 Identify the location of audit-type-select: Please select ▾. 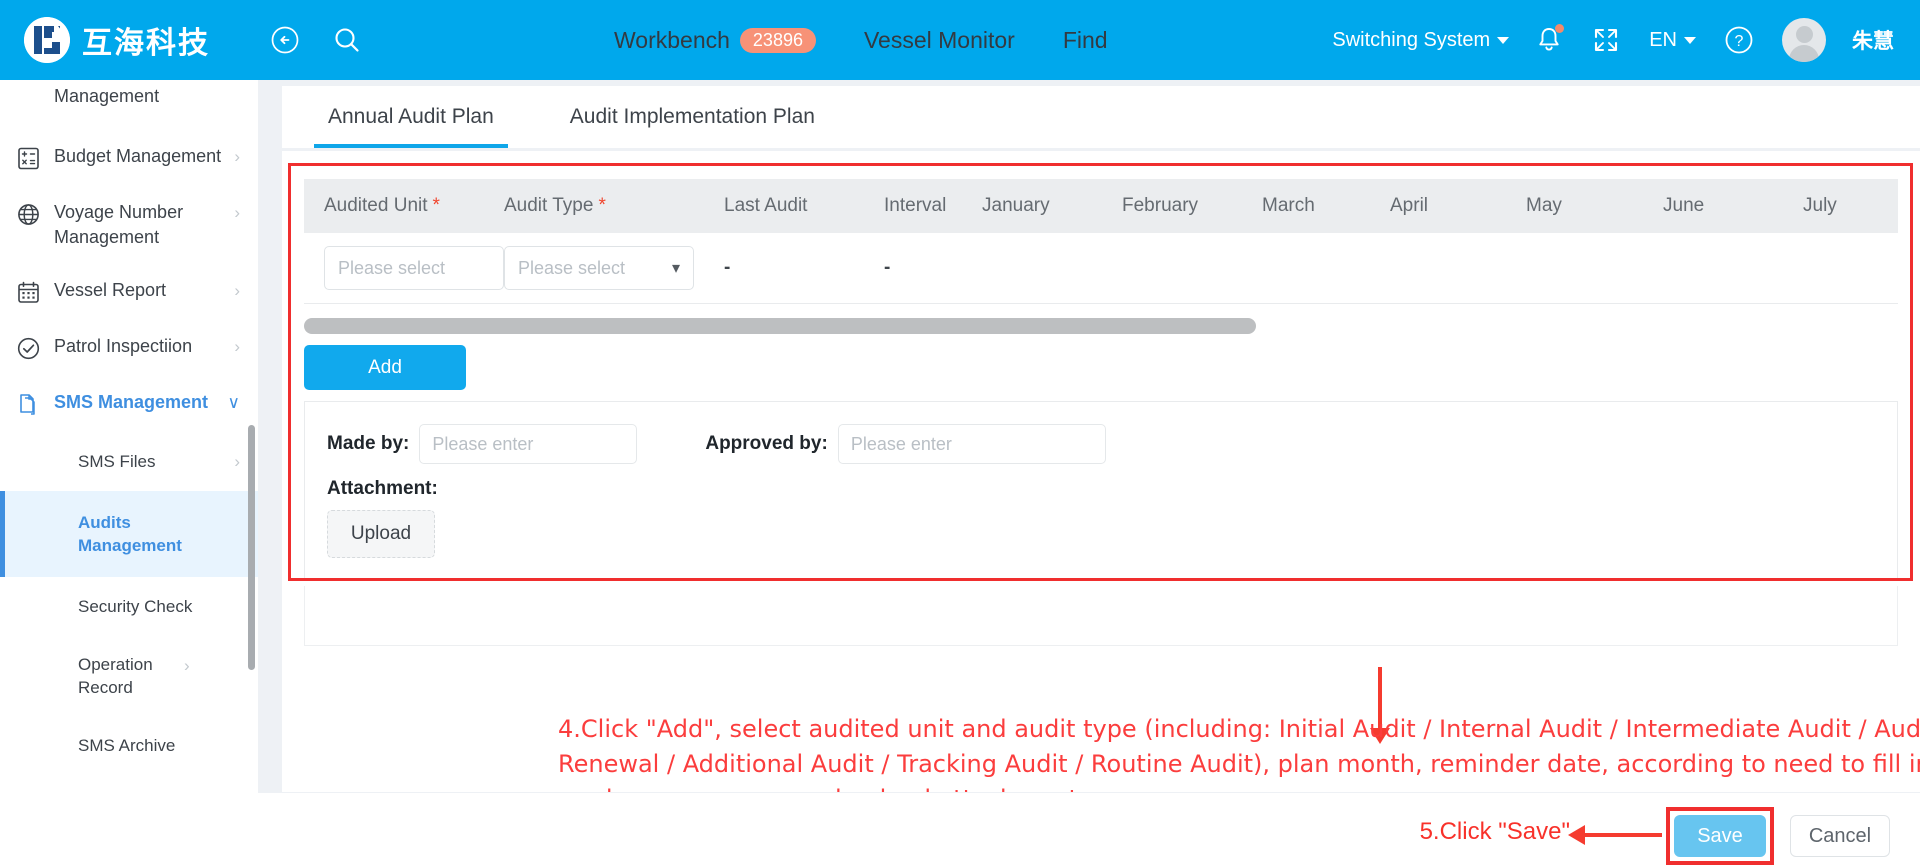
(599, 268).